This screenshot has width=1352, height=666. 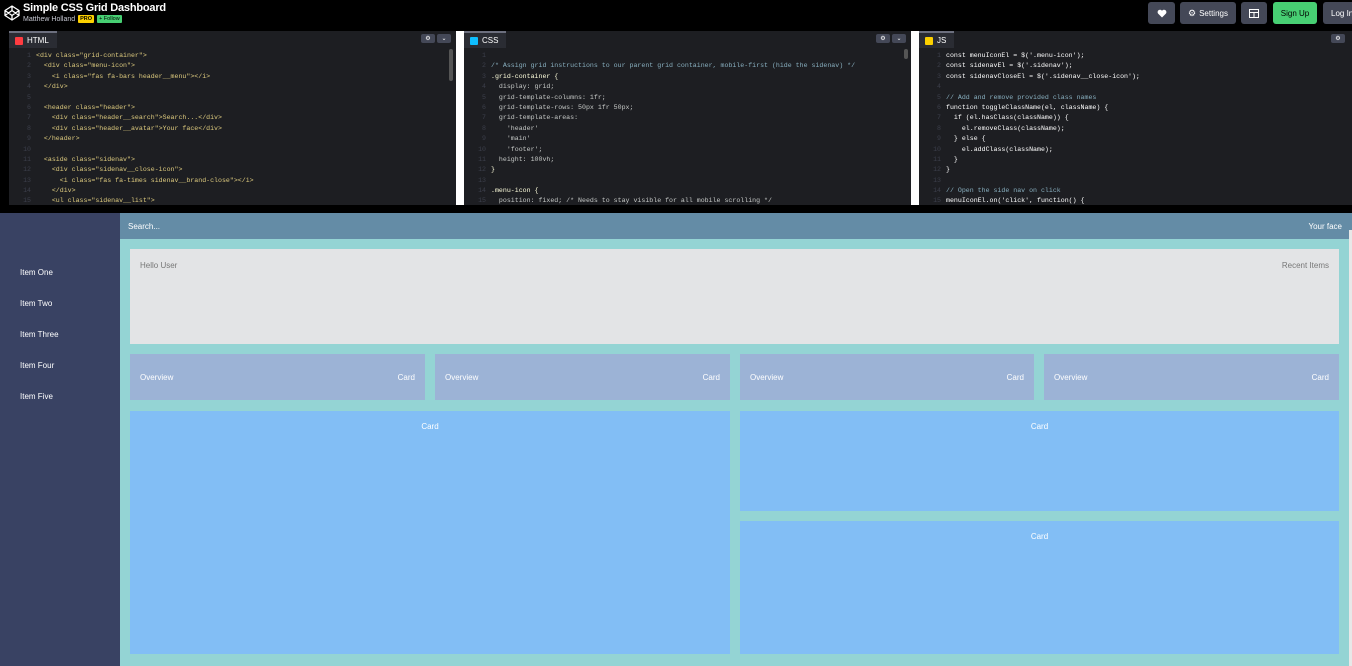 What do you see at coordinates (1213, 13) in the screenshot?
I see `settings-label: Settings` at bounding box center [1213, 13].